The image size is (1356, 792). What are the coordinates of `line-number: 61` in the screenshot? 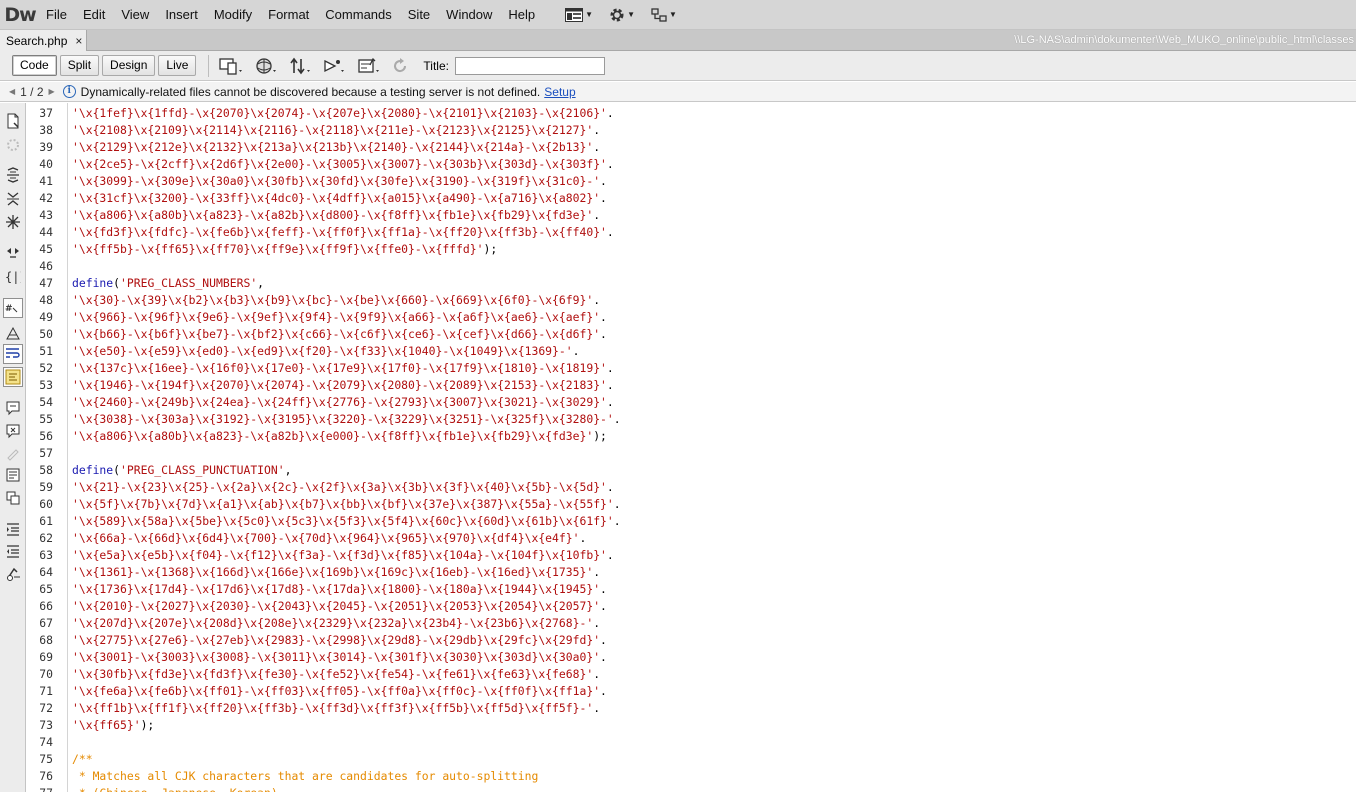 It's located at (46, 521).